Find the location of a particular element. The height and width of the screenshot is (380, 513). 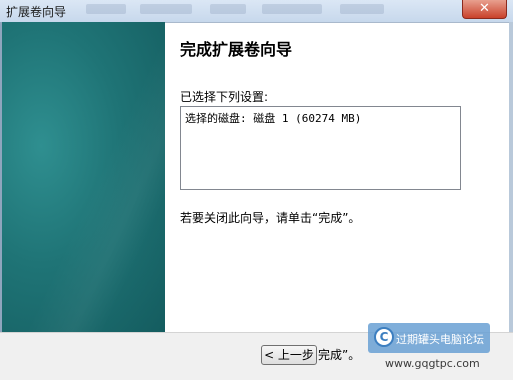

settings-line-disk: 选择的磁盘: 磁盘 1 (60274 MB) is located at coordinates (273, 118).